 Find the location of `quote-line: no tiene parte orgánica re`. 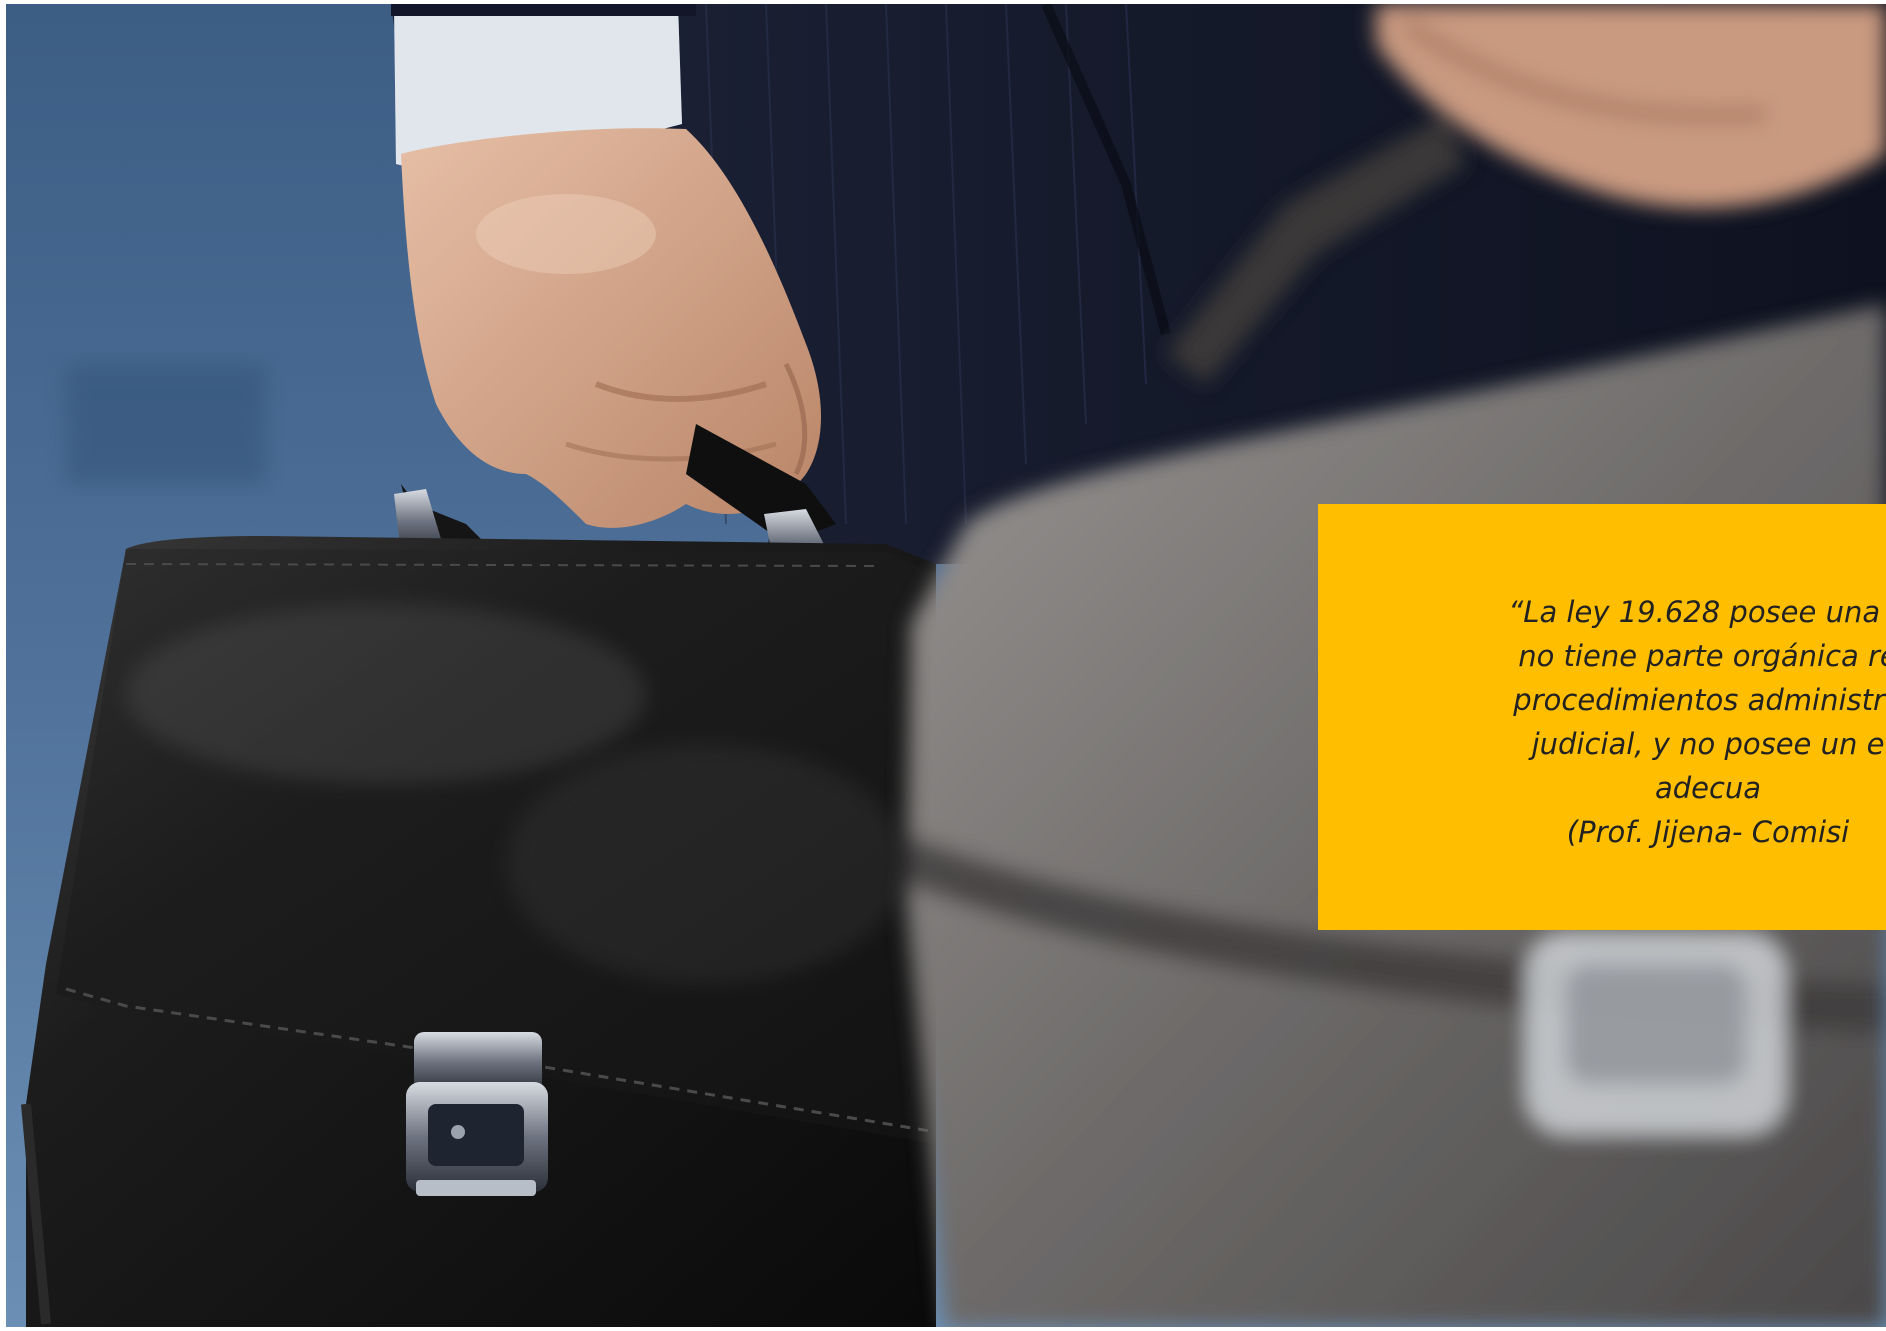

quote-line: no tiene parte orgánica re is located at coordinates (1702, 656).